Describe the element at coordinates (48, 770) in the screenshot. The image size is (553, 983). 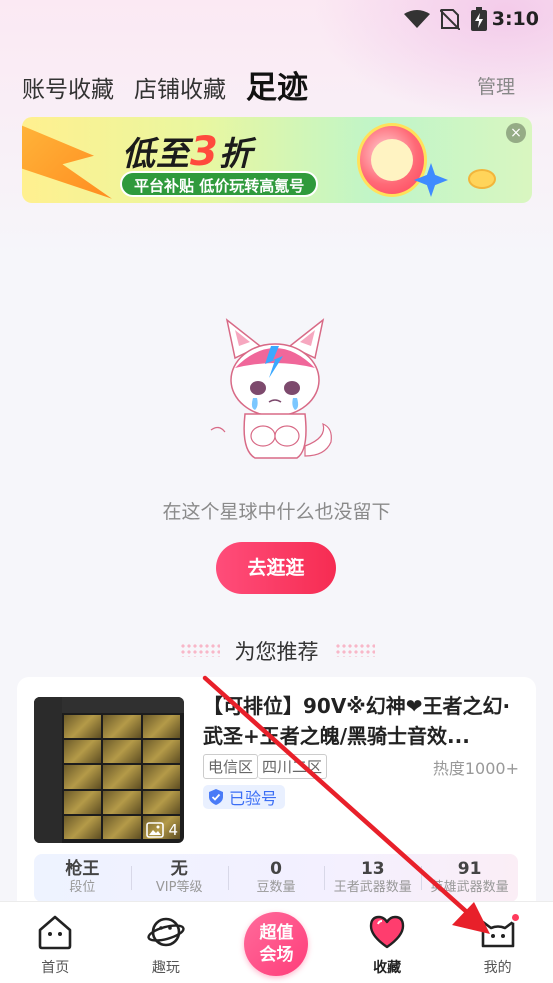
I see `thumbnail-sidebar` at that location.